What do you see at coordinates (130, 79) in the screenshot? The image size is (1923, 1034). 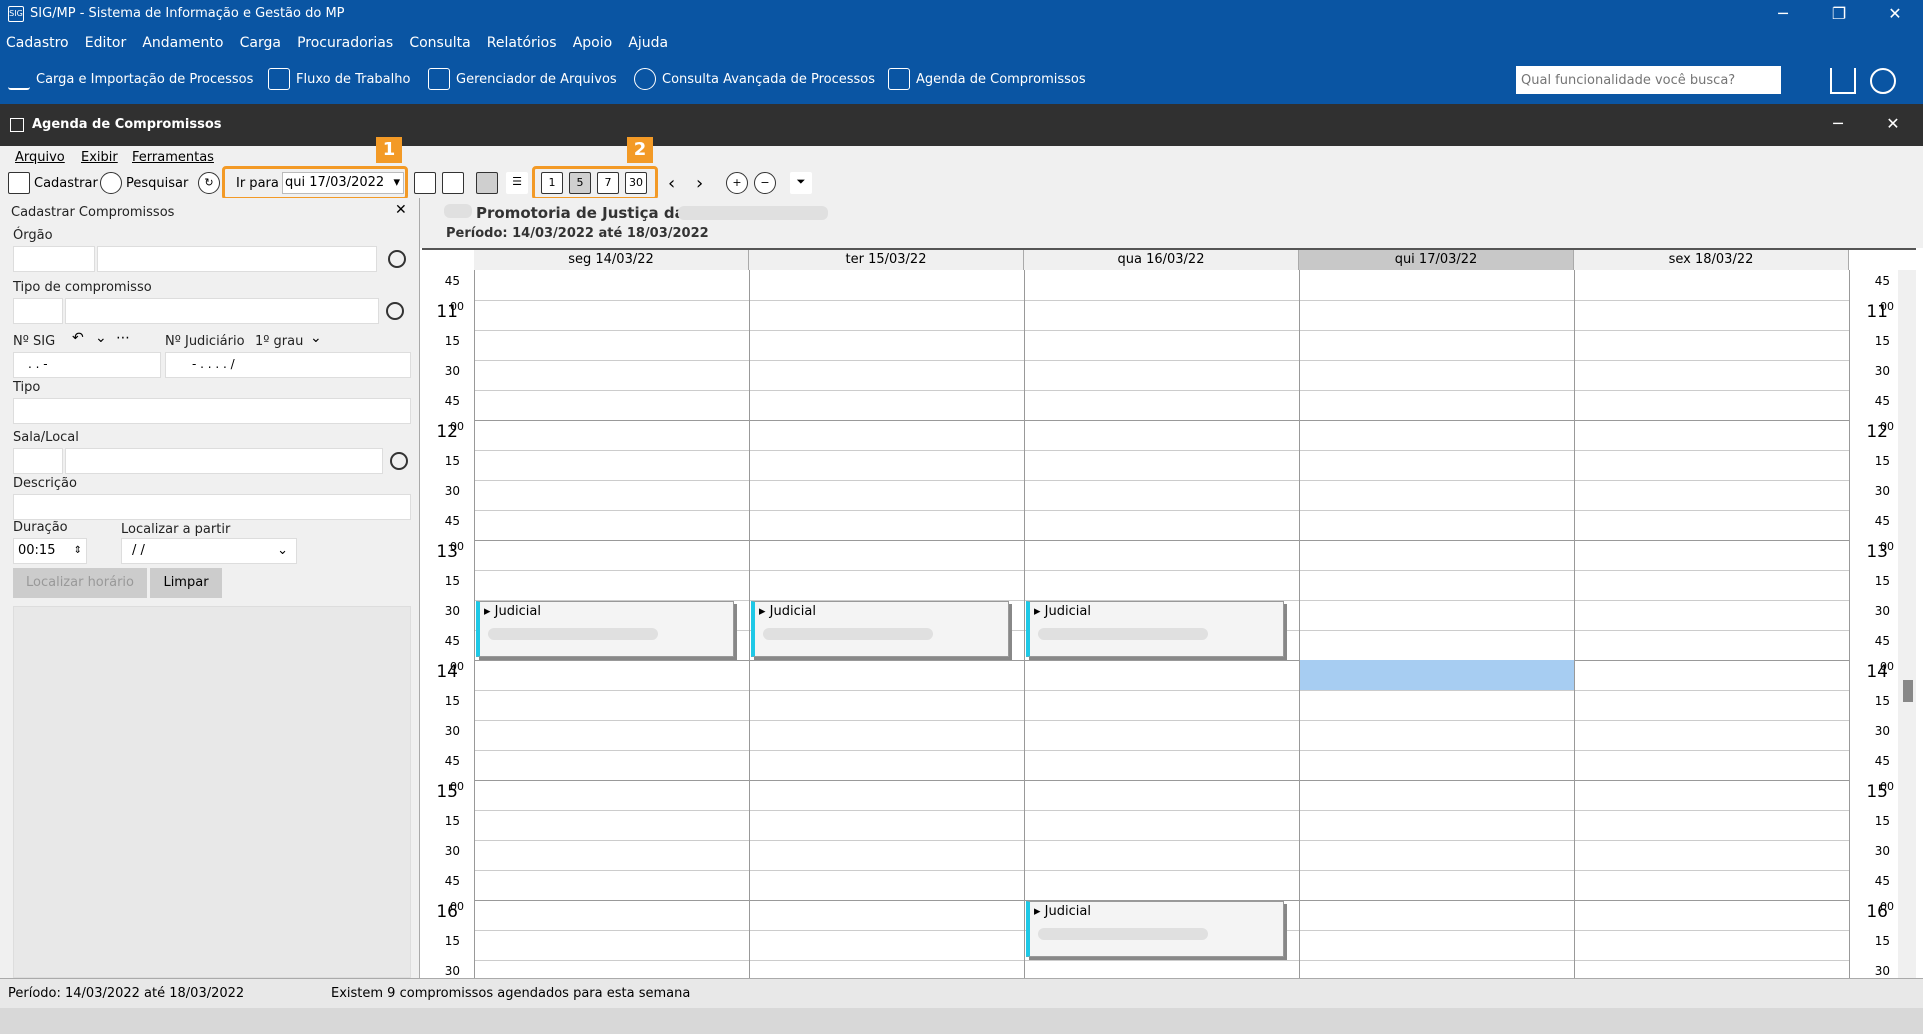 I see `quick-carga: Carga e Importação de Processos` at bounding box center [130, 79].